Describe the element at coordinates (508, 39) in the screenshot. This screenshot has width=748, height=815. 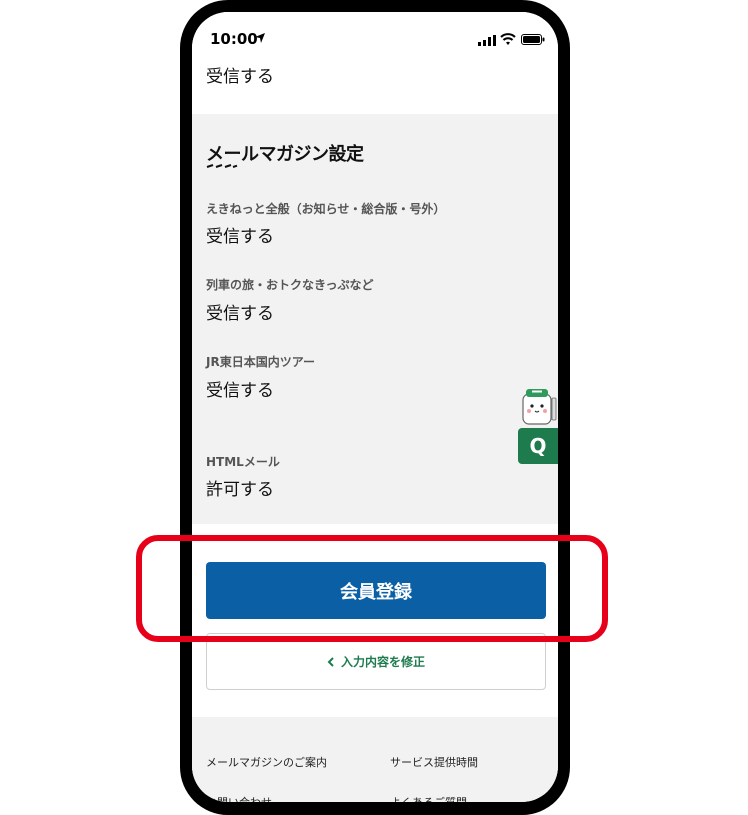
I see `wifi-icon` at that location.